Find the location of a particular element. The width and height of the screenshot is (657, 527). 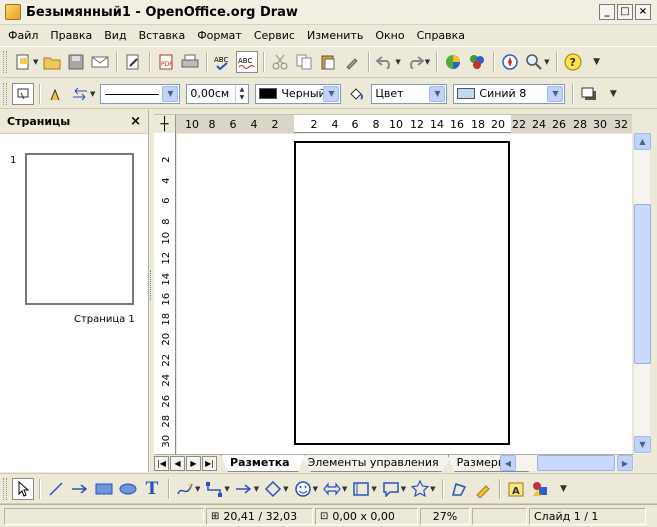

line-width-spinner: ▲ ▼ is located at coordinates (241, 93).